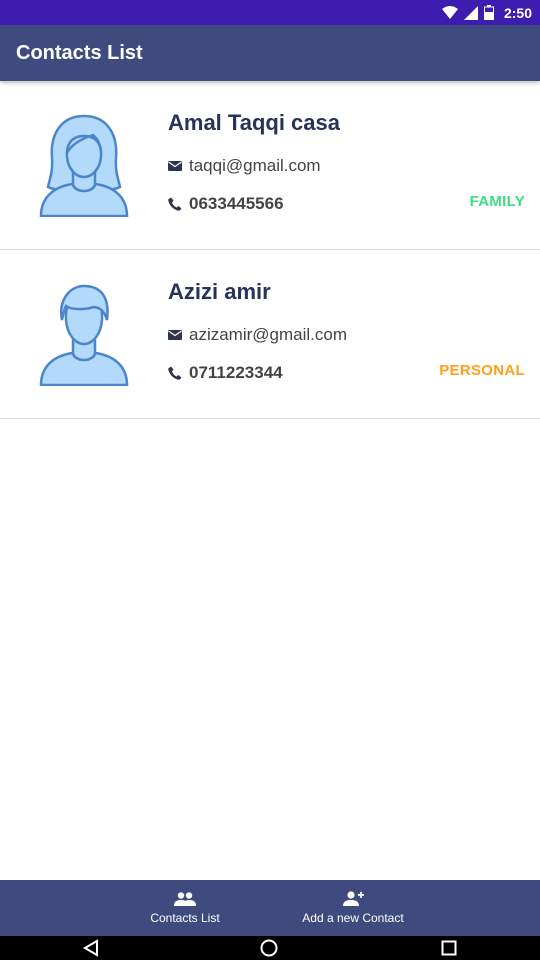 Image resolution: width=540 pixels, height=960 pixels. What do you see at coordinates (449, 948) in the screenshot?
I see `recents-icon` at bounding box center [449, 948].